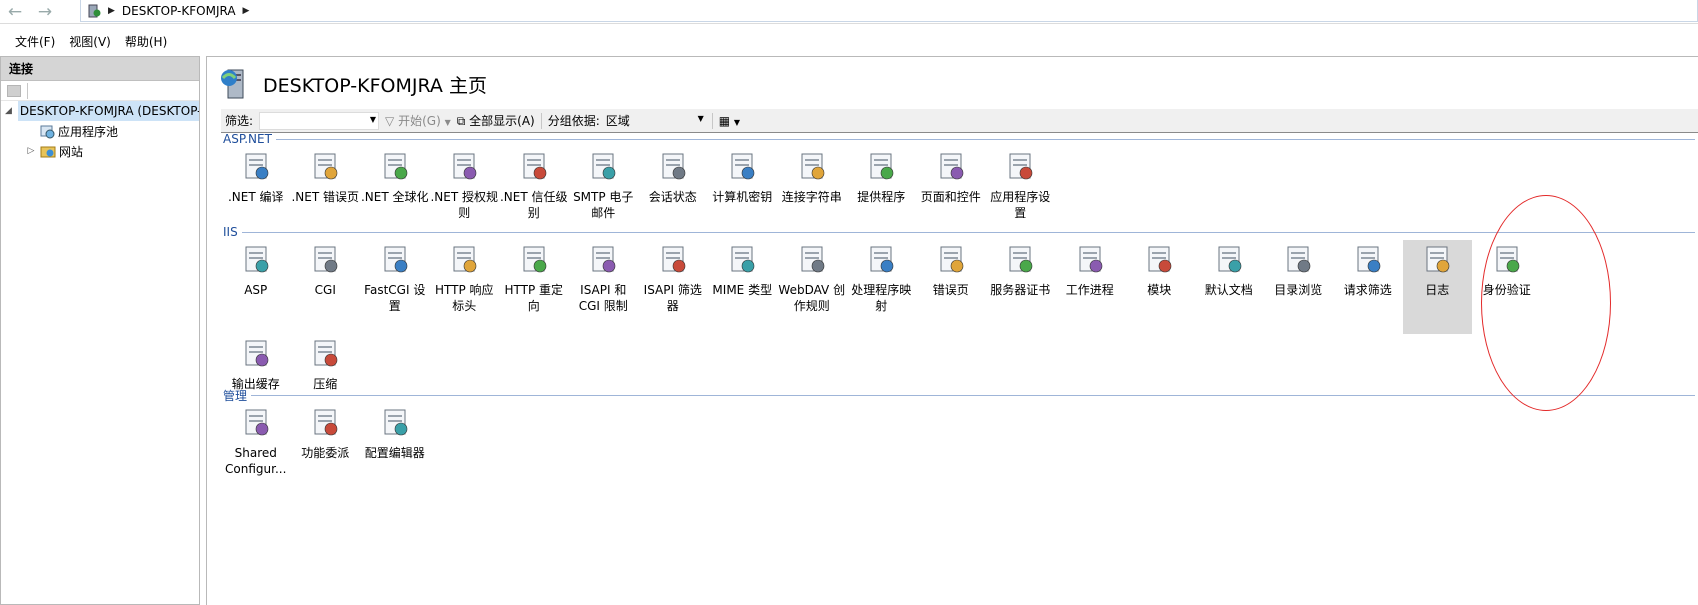 The width and height of the screenshot is (1698, 605). What do you see at coordinates (464, 205) in the screenshot?
I see `feature-label: .NET 授权规则` at bounding box center [464, 205].